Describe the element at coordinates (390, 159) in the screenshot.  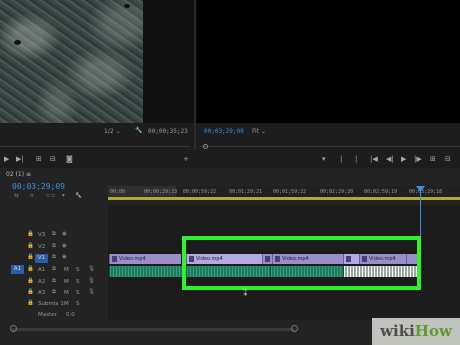
I see `step-back-icon: ◀|` at that location.